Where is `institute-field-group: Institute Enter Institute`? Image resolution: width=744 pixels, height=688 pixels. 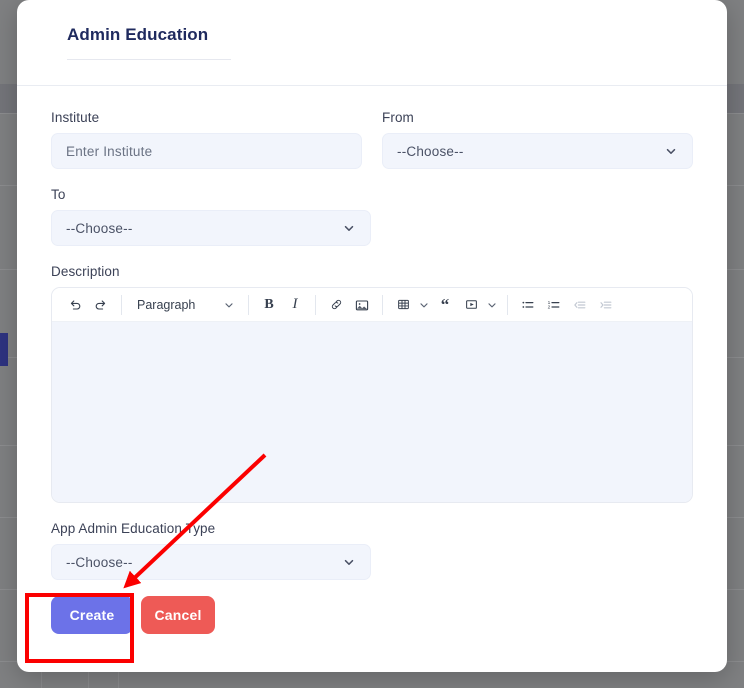 institute-field-group: Institute Enter Institute is located at coordinates (206, 139).